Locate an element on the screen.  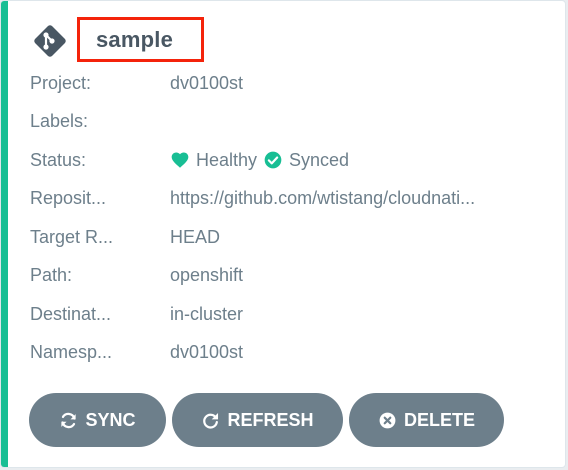
path-value: openshift is located at coordinates (207, 275).